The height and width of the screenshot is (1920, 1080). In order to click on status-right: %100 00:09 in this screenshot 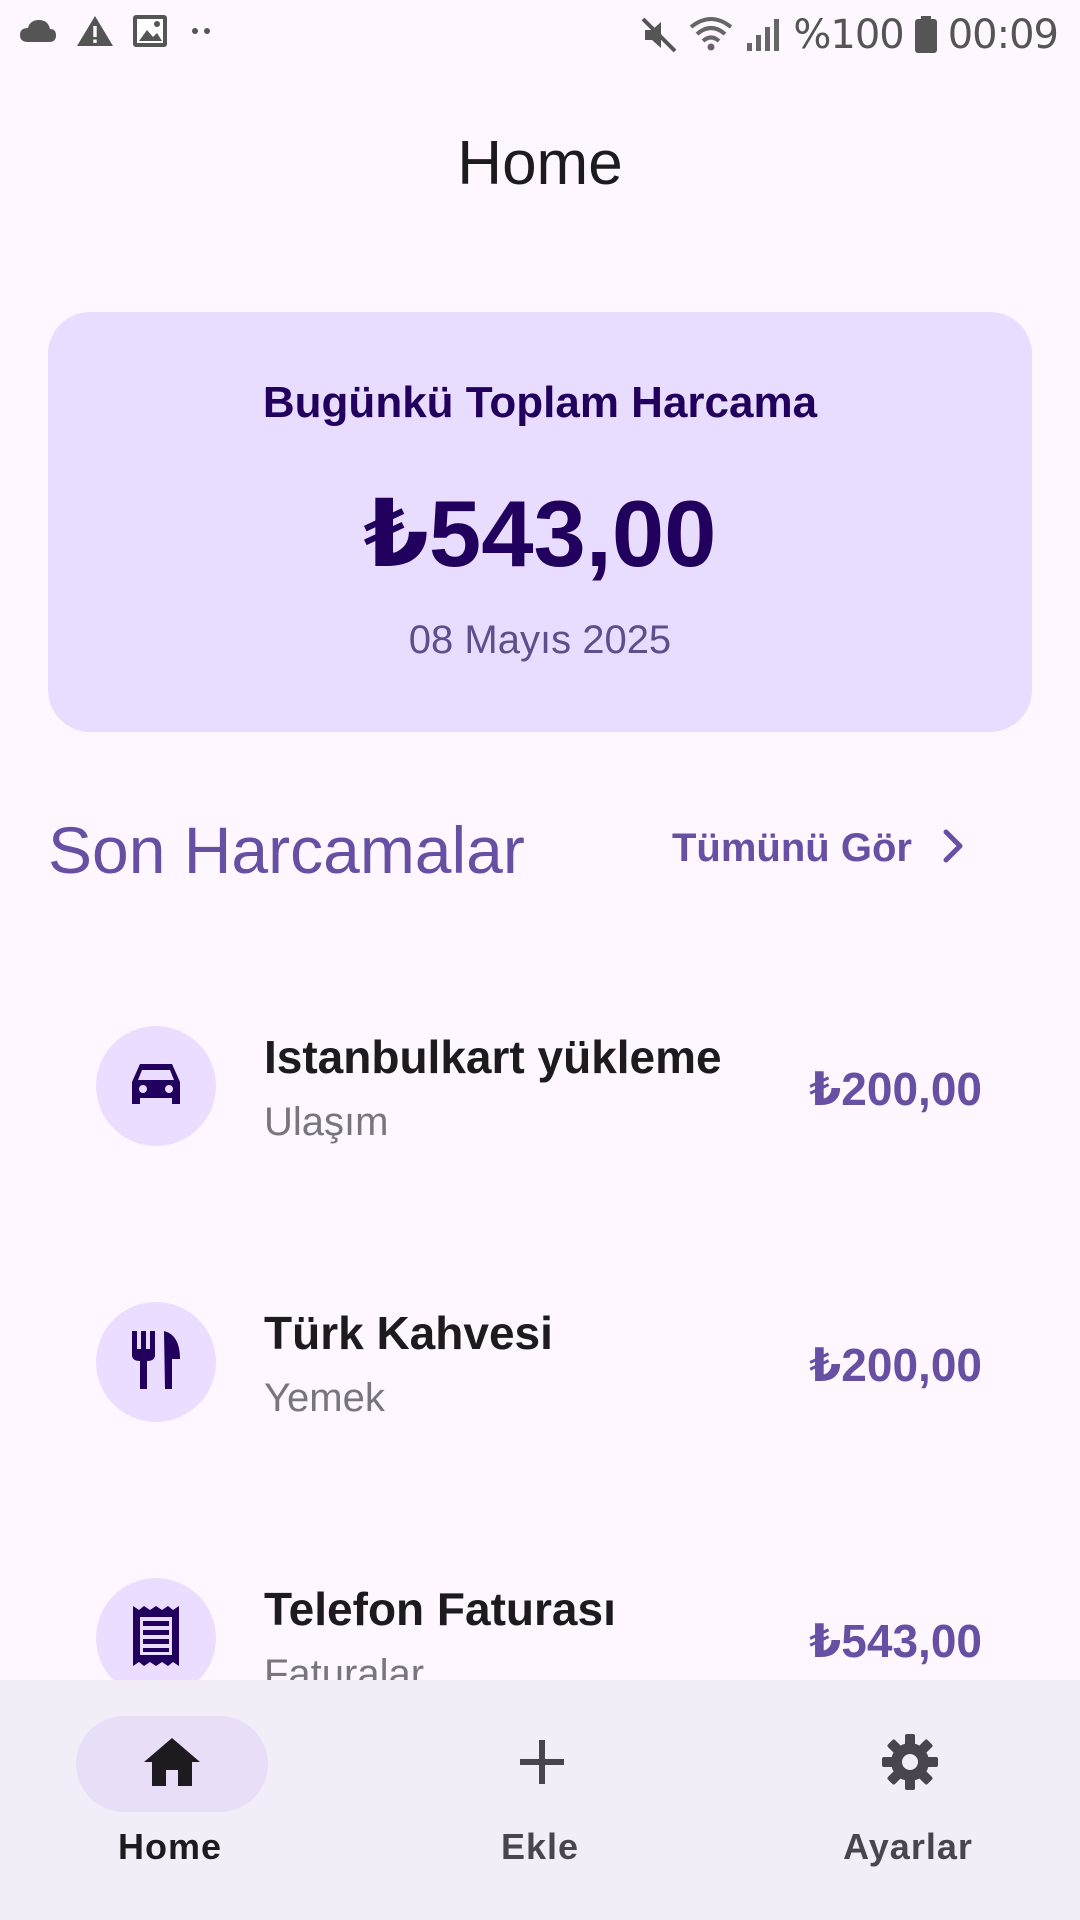, I will do `click(849, 35)`.